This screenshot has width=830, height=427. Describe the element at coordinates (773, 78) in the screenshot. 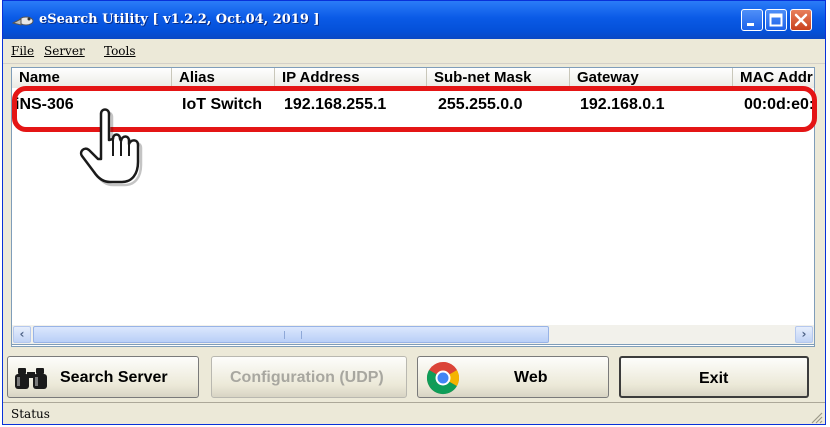

I see `column-header-mac-address: MAC Addr` at that location.